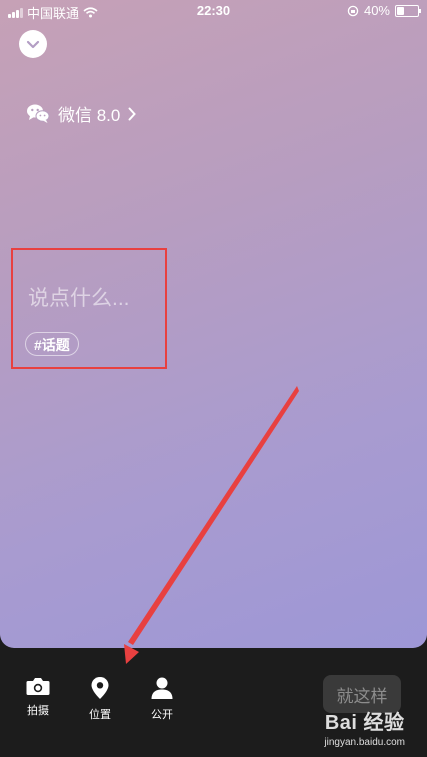 This screenshot has width=427, height=757. What do you see at coordinates (401, 10) in the screenshot?
I see `battery-level` at bounding box center [401, 10].